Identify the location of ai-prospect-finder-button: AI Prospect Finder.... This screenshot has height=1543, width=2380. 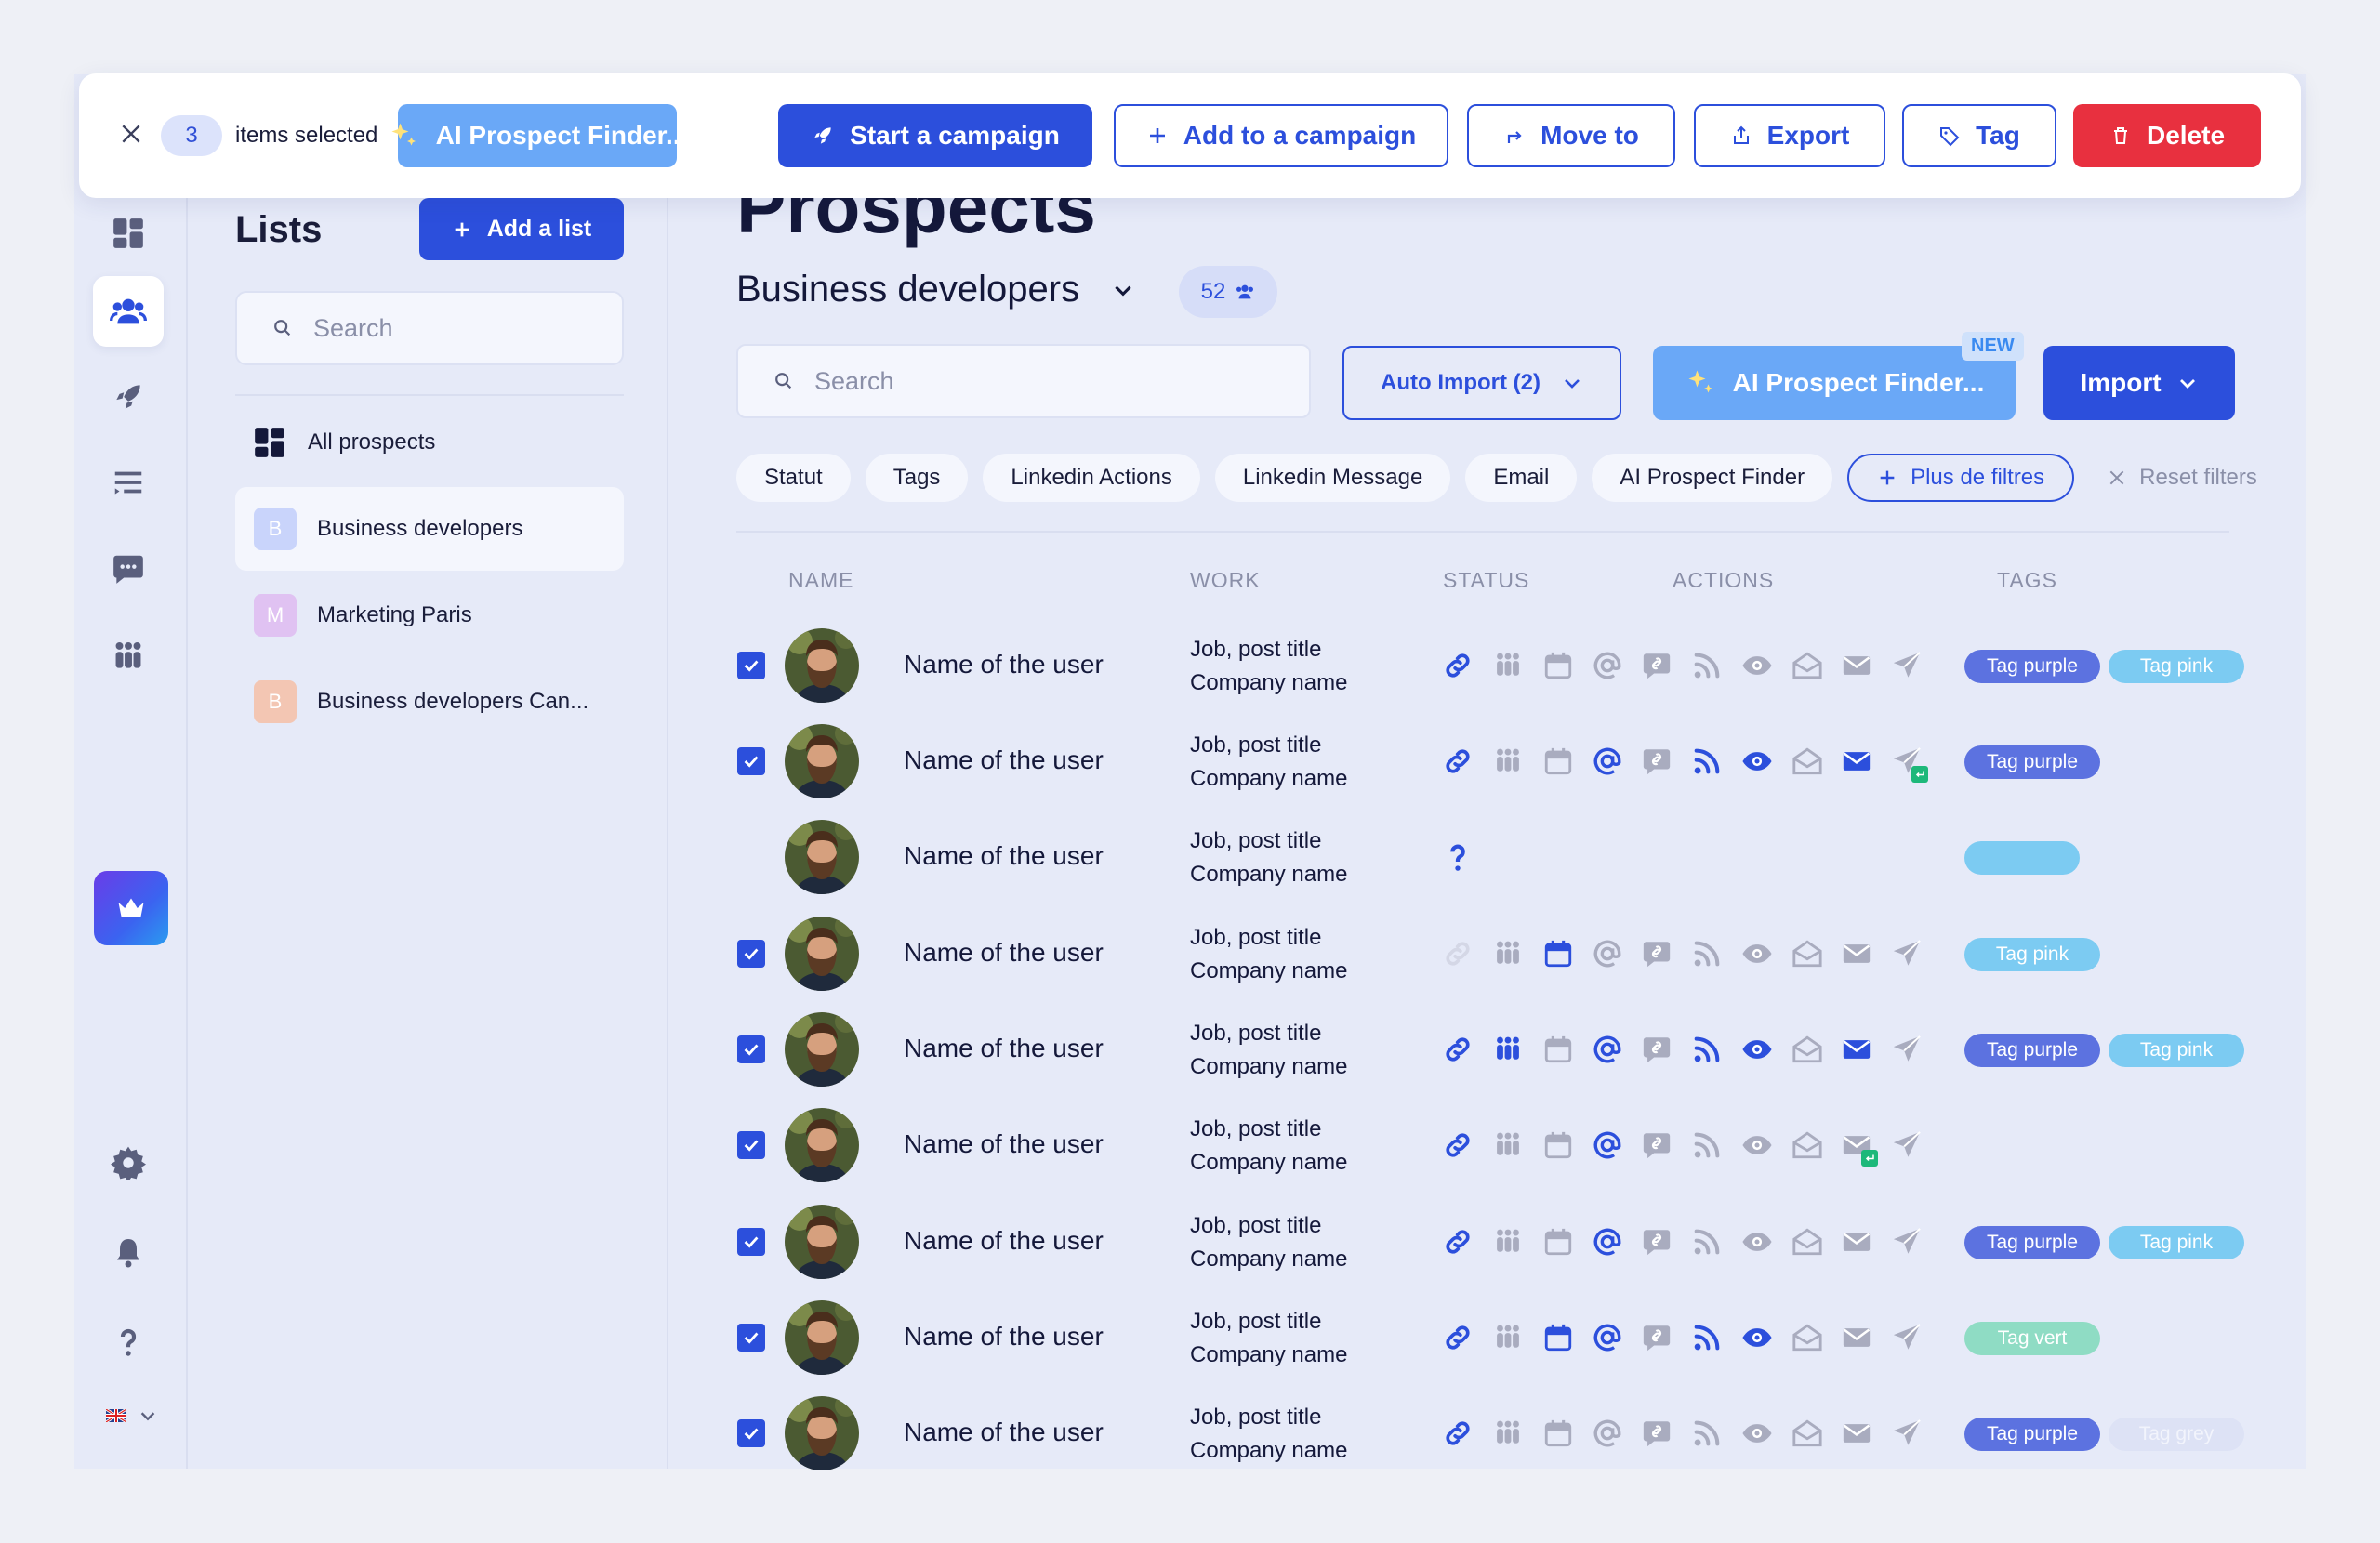
(539, 135).